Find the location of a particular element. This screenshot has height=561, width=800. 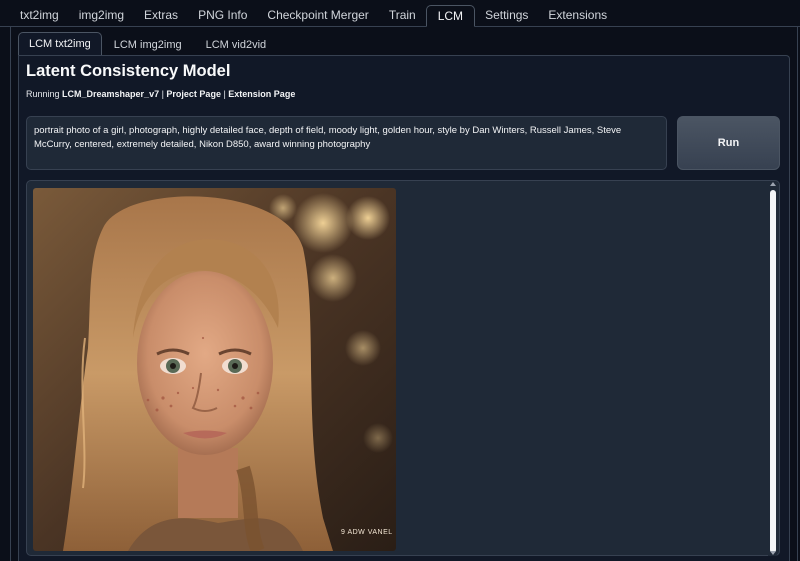

tab-settings: Settings is located at coordinates (506, 13).